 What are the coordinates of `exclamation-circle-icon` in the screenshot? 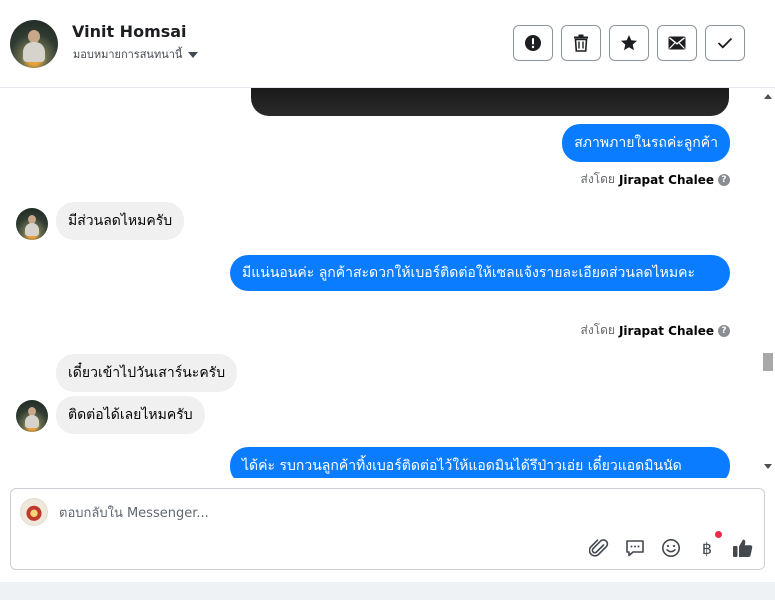 It's located at (533, 43).